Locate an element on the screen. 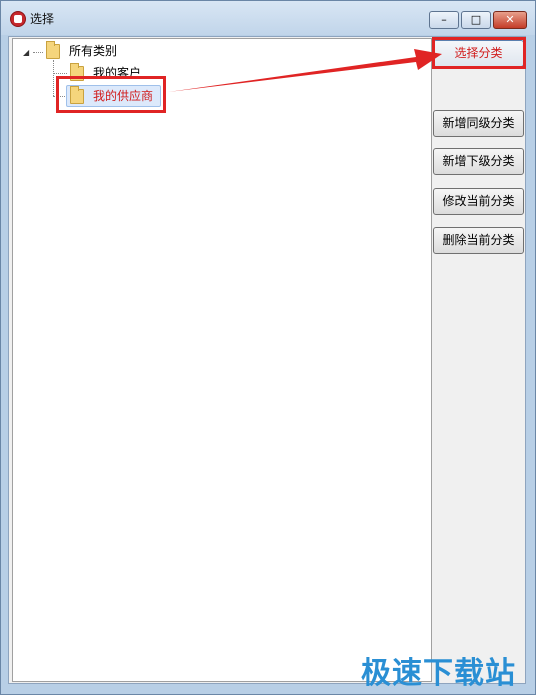 This screenshot has width=536, height=695. arrow-shape is located at coordinates (305, 70).